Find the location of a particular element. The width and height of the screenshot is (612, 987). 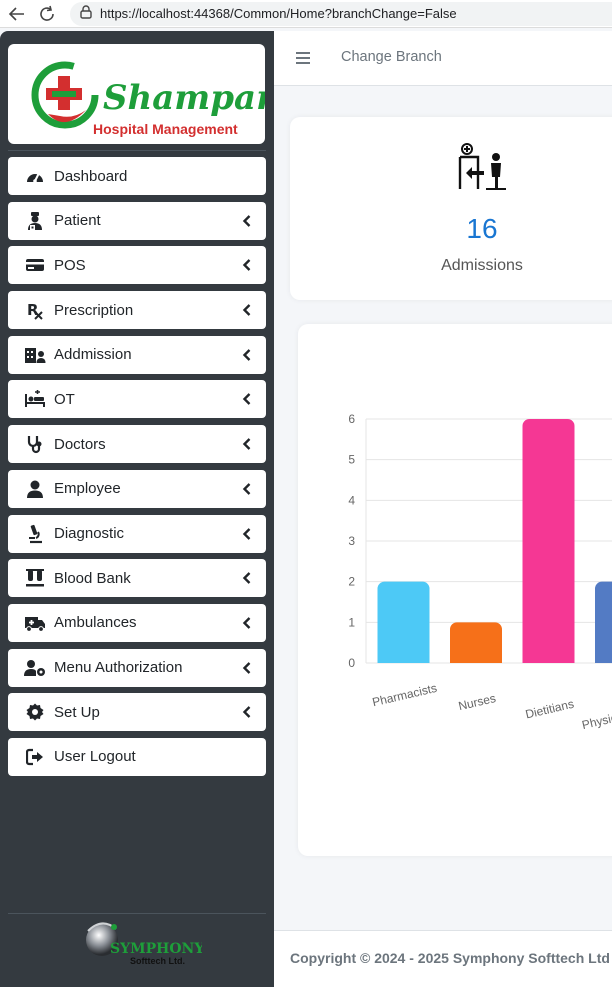

y-tick-label: 2 is located at coordinates (351, 582).